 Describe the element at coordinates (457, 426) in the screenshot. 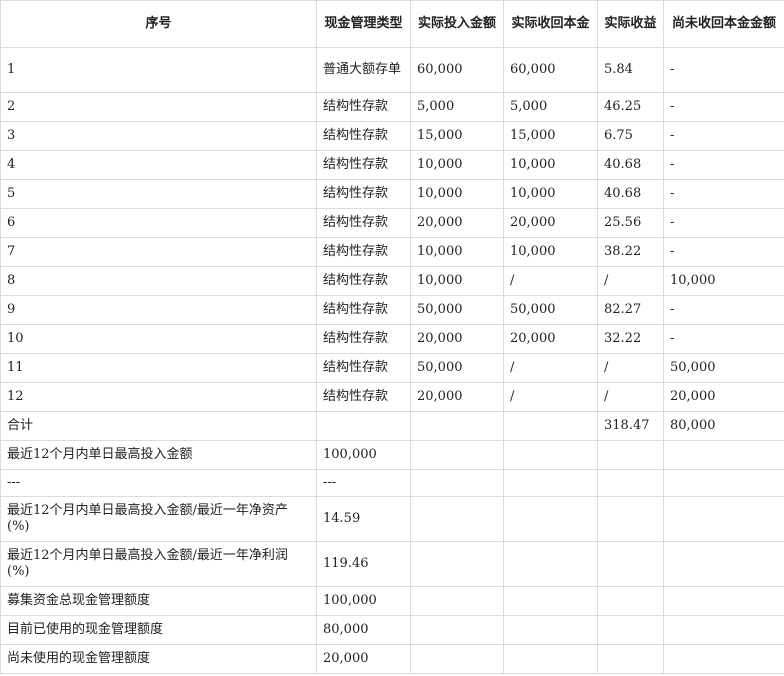

I see `cell-investment` at that location.